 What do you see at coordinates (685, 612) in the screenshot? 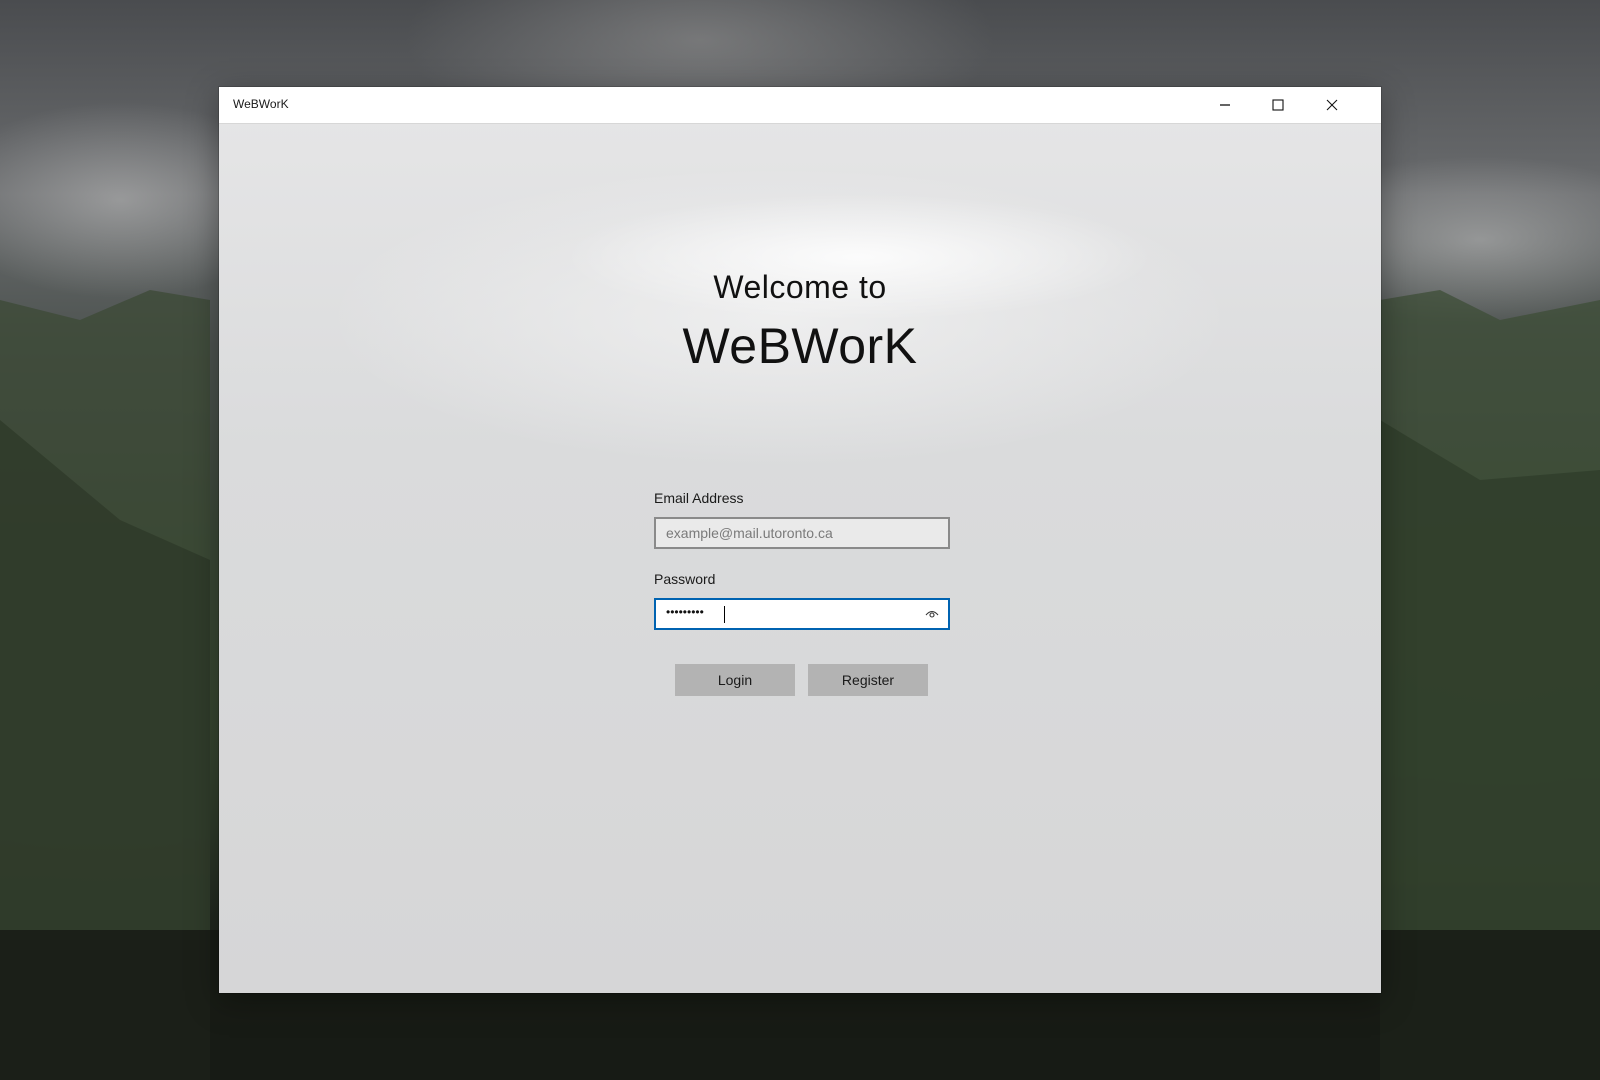
I see `password-masked-value: •••••••••` at bounding box center [685, 612].